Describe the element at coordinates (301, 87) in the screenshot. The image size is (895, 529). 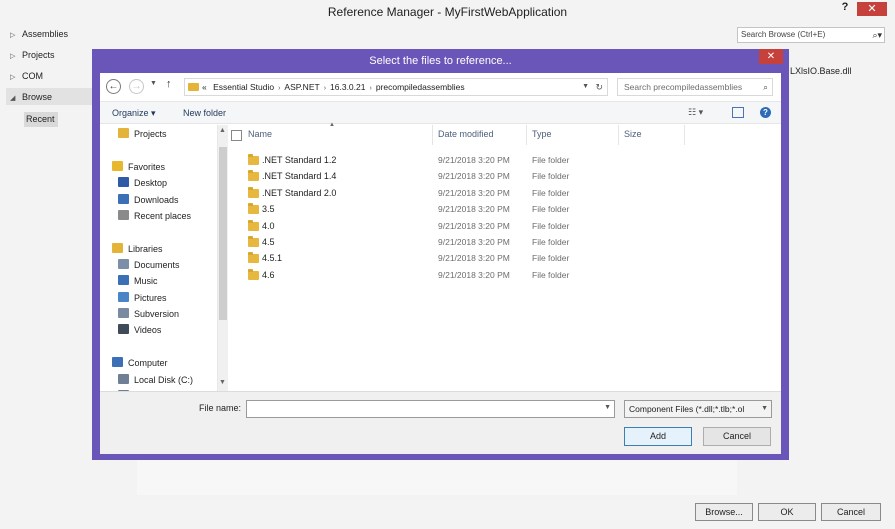
I see `breadcrumb-aspnet: ASP.NET` at that location.